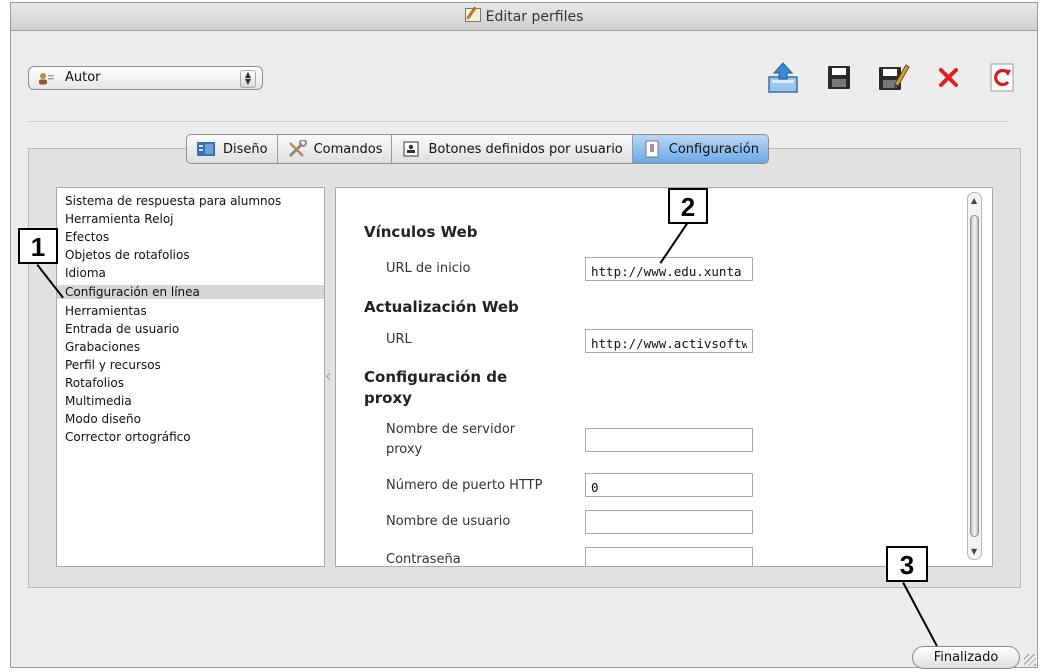 This screenshot has height=672, width=1050. What do you see at coordinates (119, 219) in the screenshot?
I see `list-item: Herramienta Reloj` at bounding box center [119, 219].